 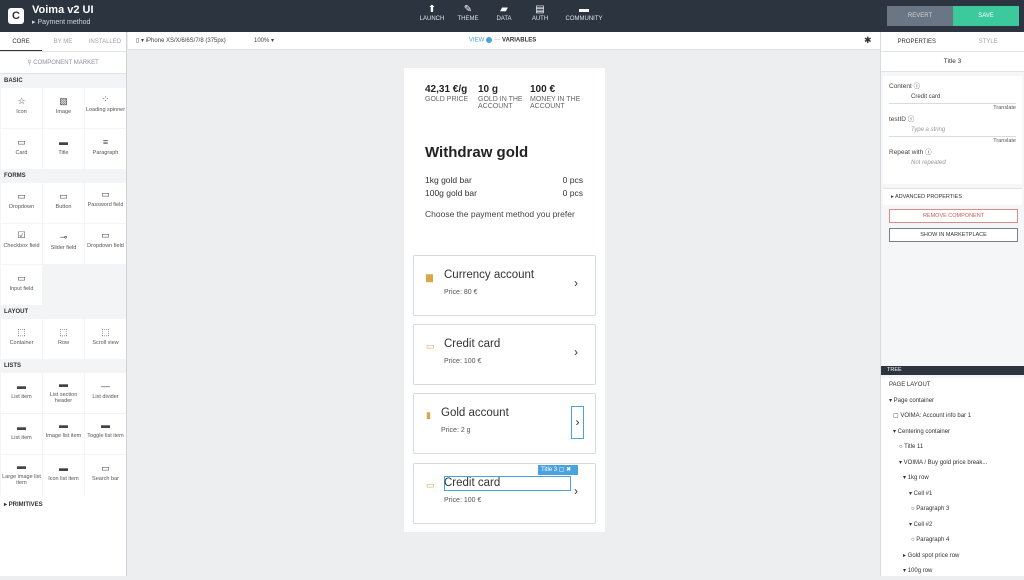 What do you see at coordinates (953, 216) in the screenshot?
I see `remove-component-button: REMOVE COMPONENT` at bounding box center [953, 216].